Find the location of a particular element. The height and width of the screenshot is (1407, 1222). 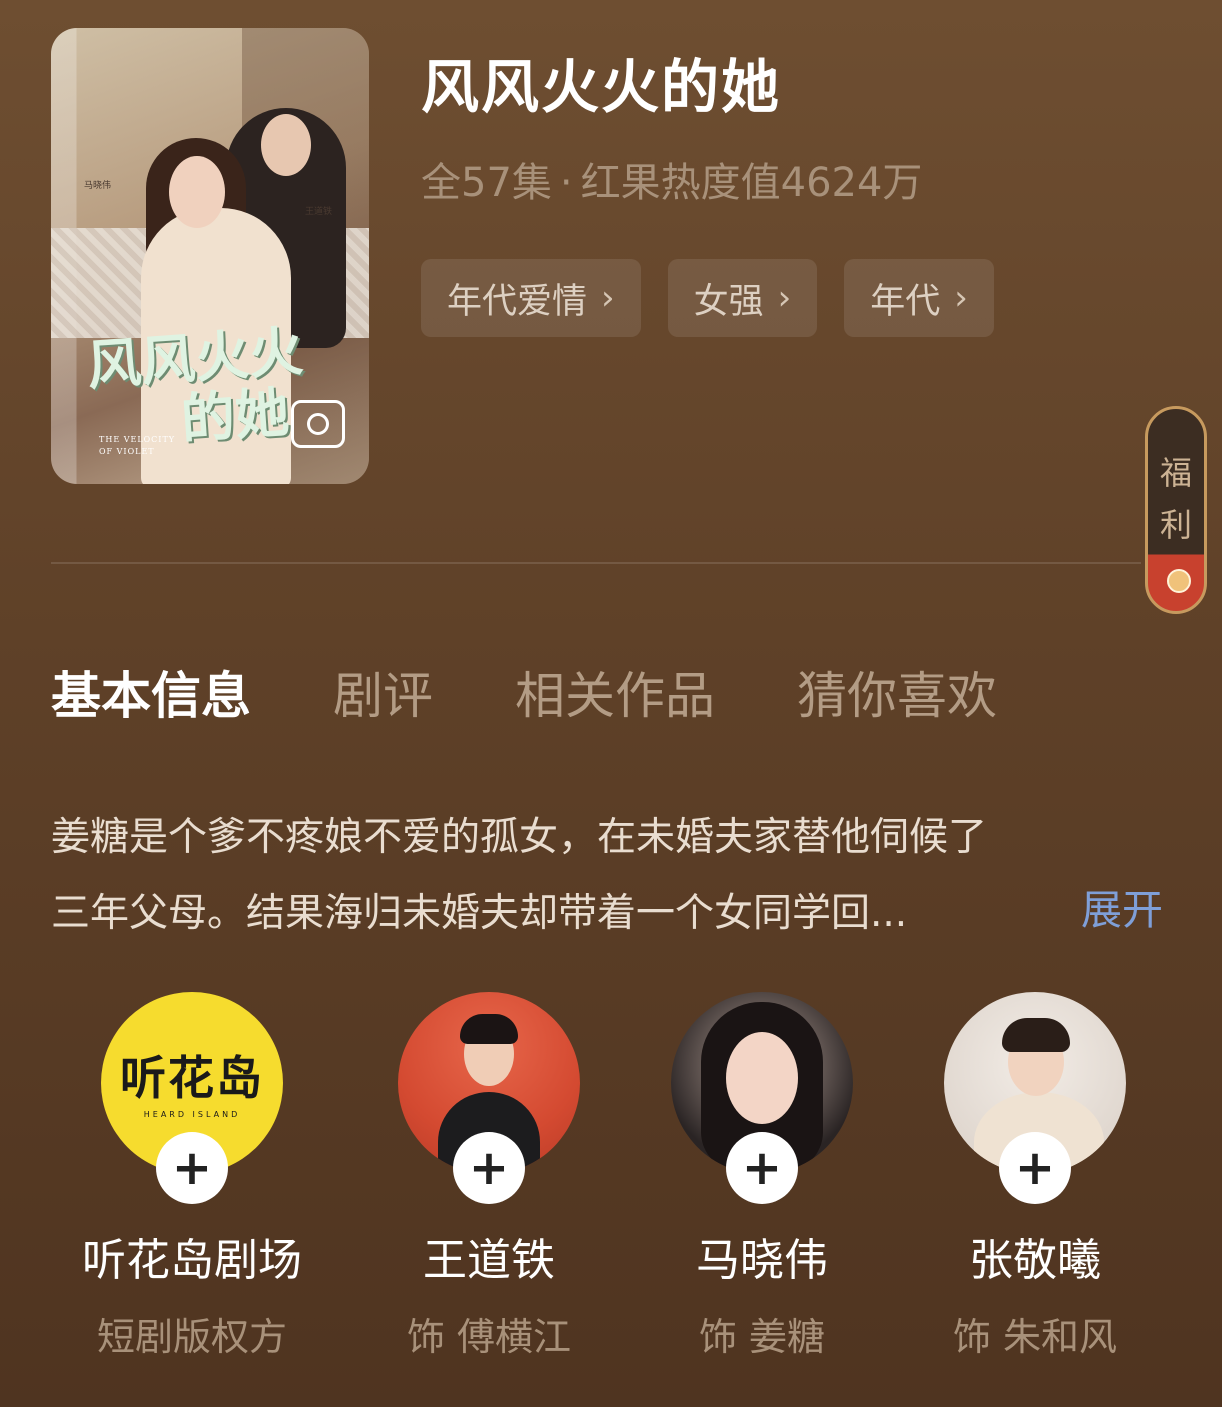

heat-value: 红果热度值4624万 is located at coordinates (751, 183).